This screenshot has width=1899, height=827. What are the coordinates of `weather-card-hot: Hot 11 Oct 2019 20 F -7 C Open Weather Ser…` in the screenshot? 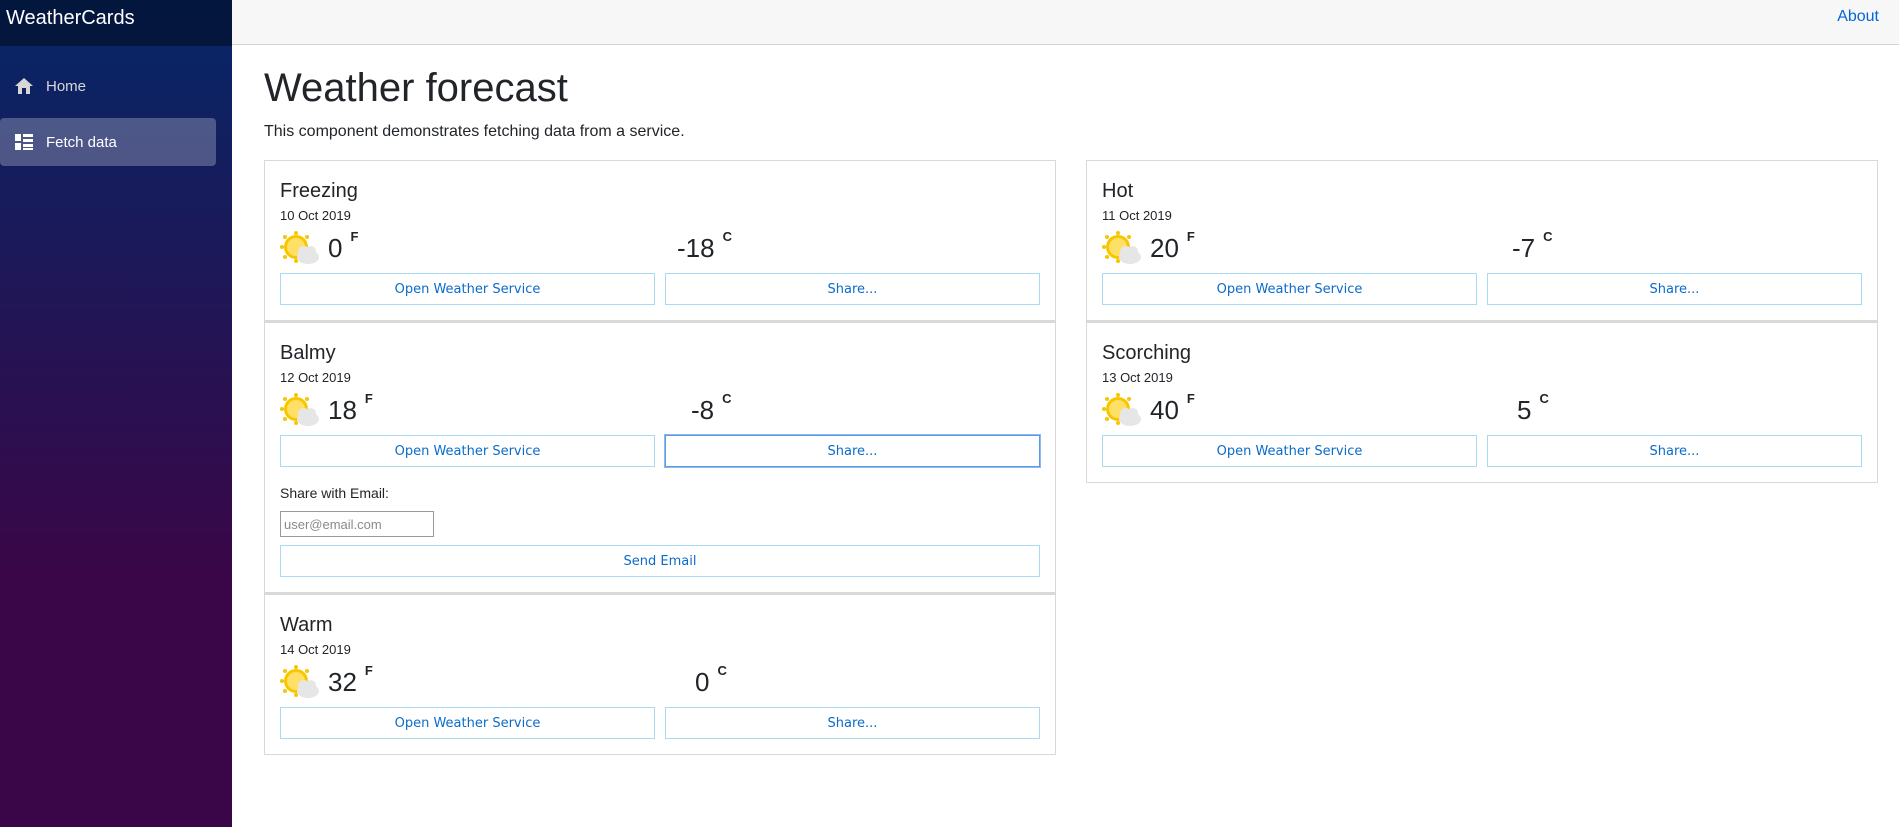 It's located at (1482, 240).